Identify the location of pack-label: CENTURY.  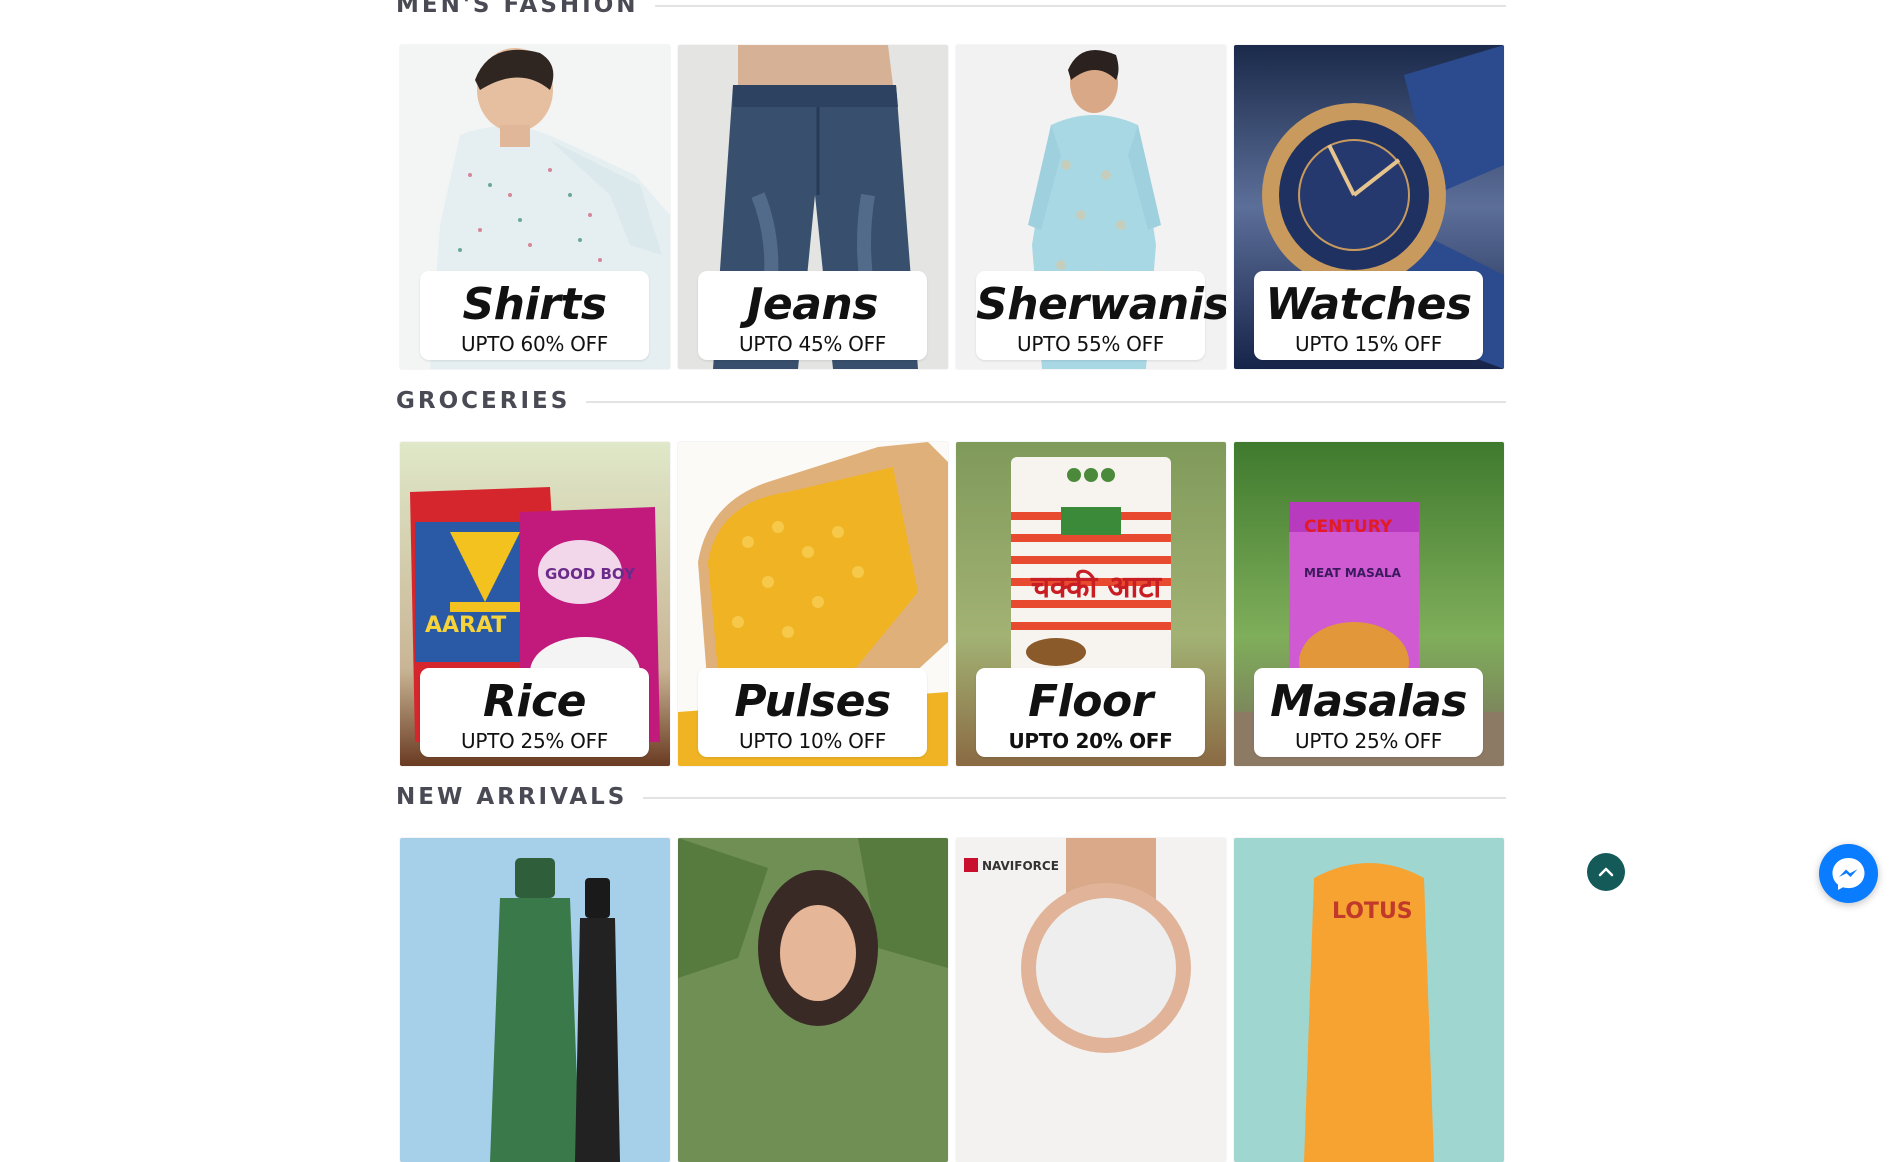
(1348, 527).